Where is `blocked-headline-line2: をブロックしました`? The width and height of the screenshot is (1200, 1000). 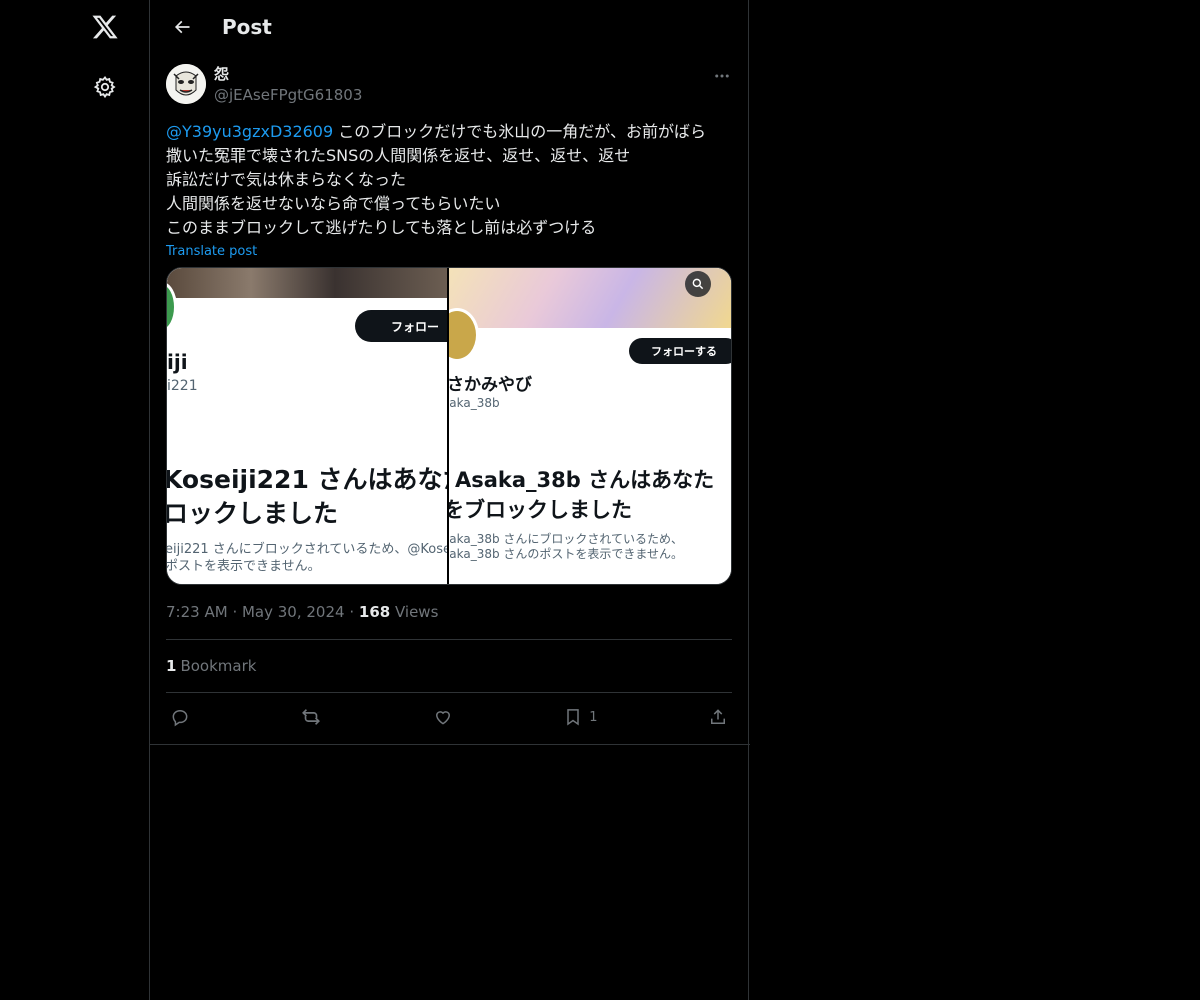
blocked-headline-line2: をブロックしました is located at coordinates (540, 510).